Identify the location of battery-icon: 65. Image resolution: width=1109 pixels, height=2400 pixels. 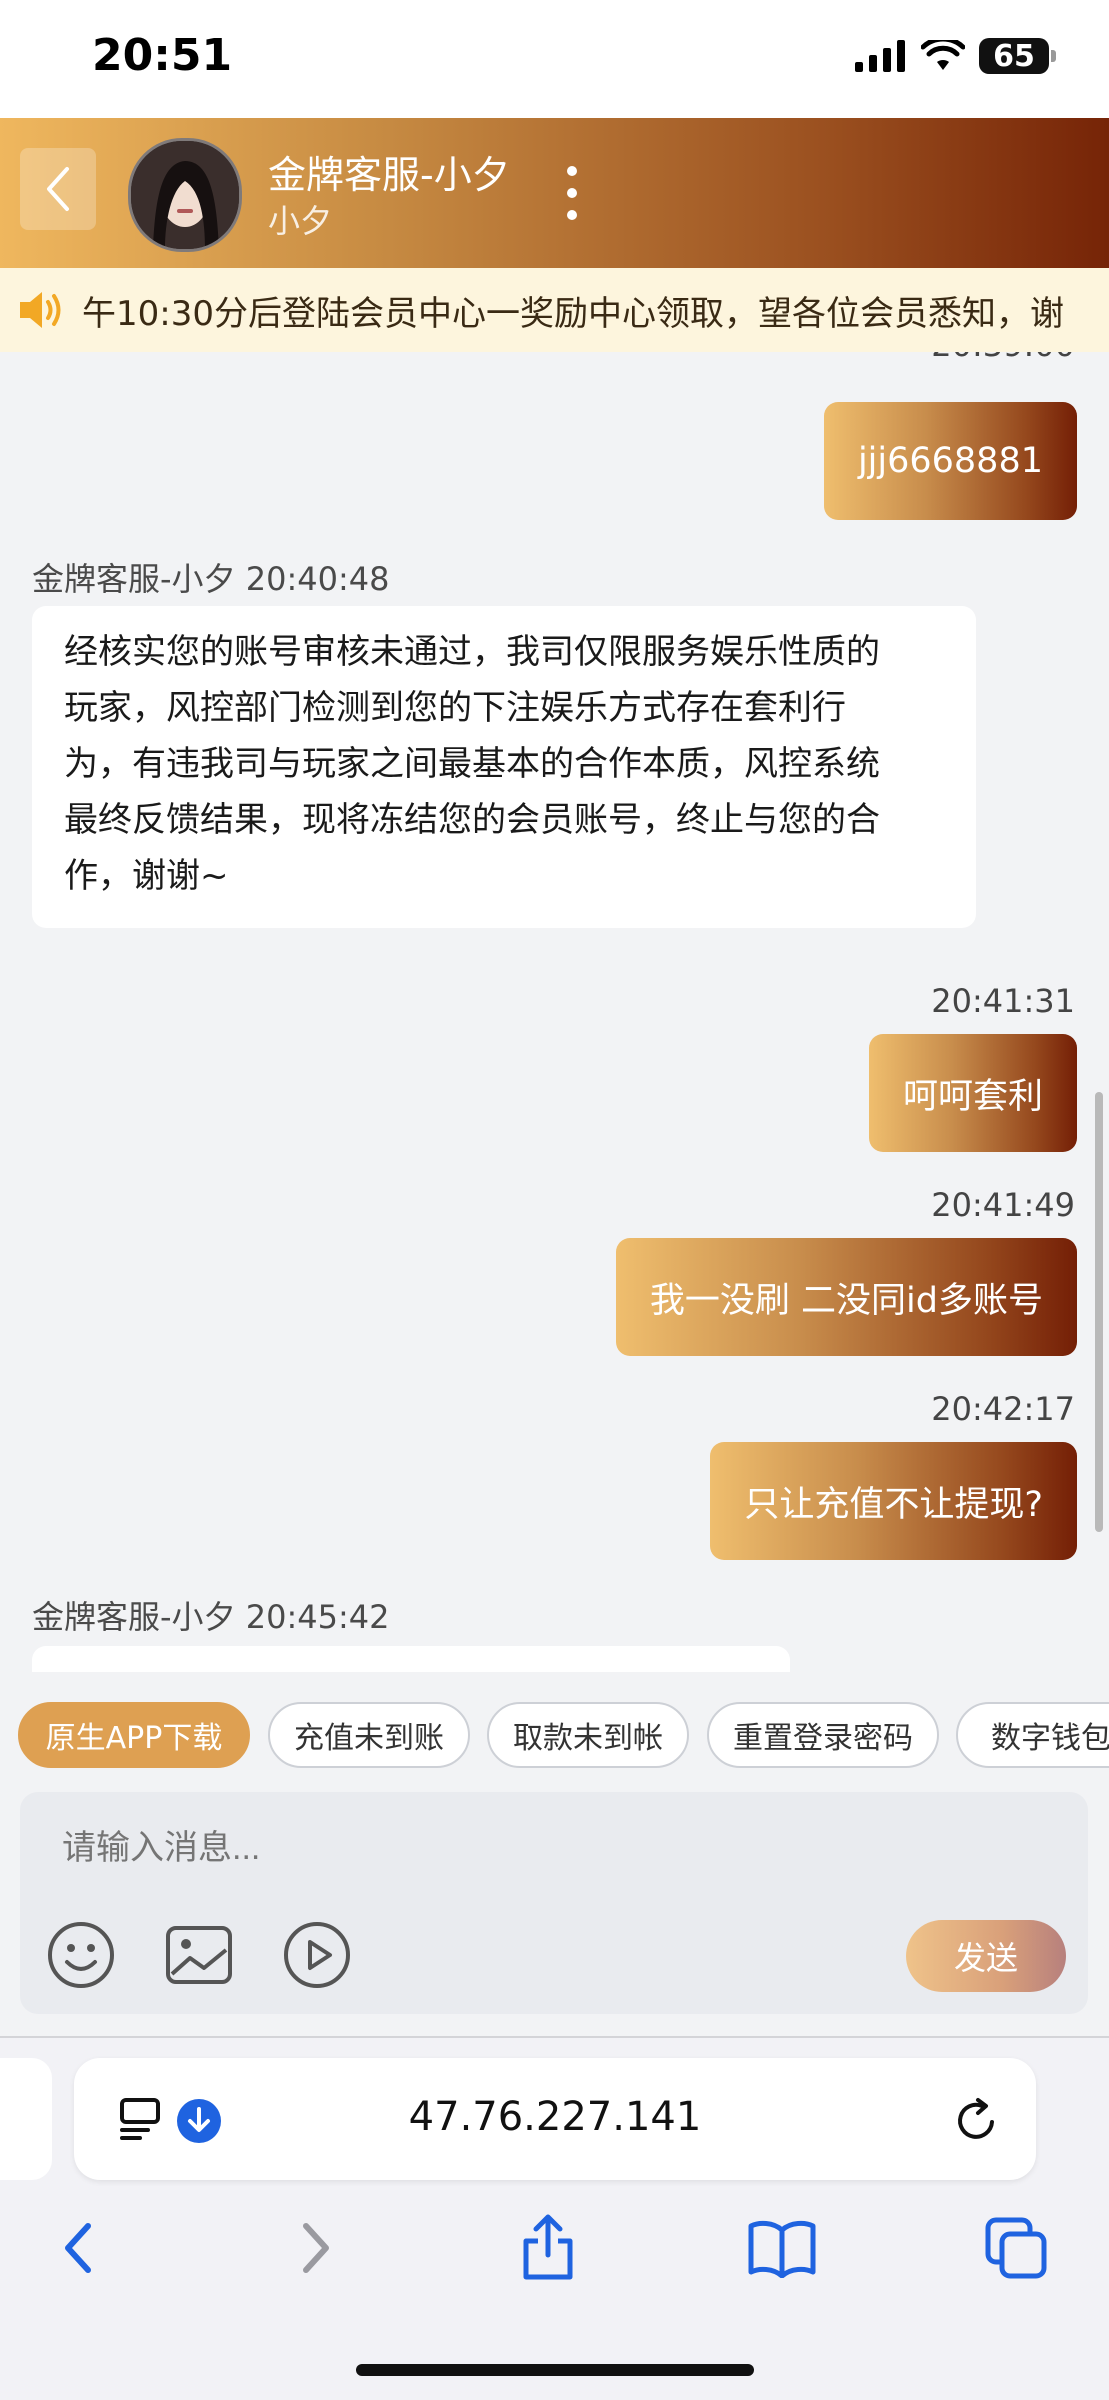
(1017, 56).